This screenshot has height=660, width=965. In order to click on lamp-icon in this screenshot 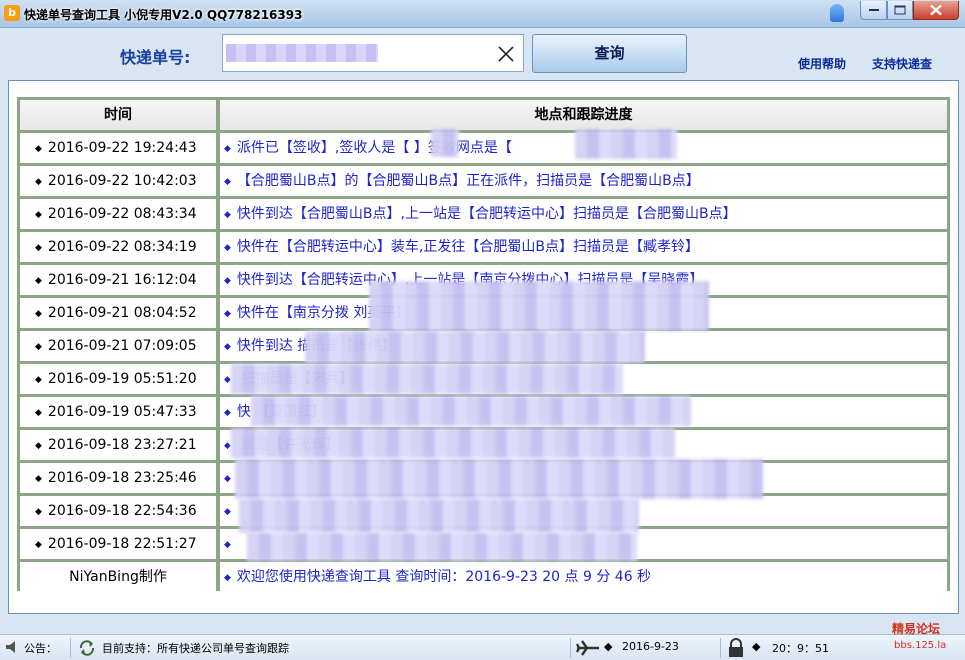, I will do `click(837, 13)`.